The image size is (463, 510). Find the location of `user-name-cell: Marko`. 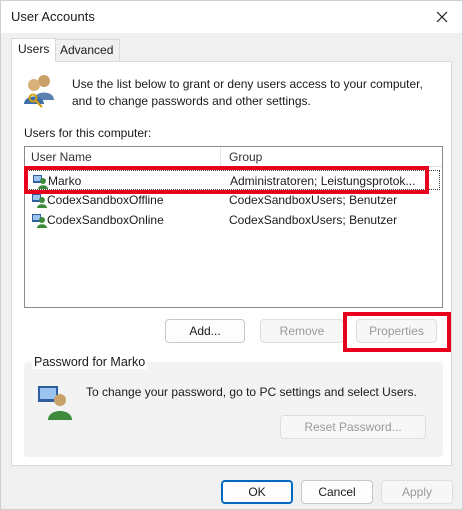

user-name-cell: Marko is located at coordinates (65, 181).